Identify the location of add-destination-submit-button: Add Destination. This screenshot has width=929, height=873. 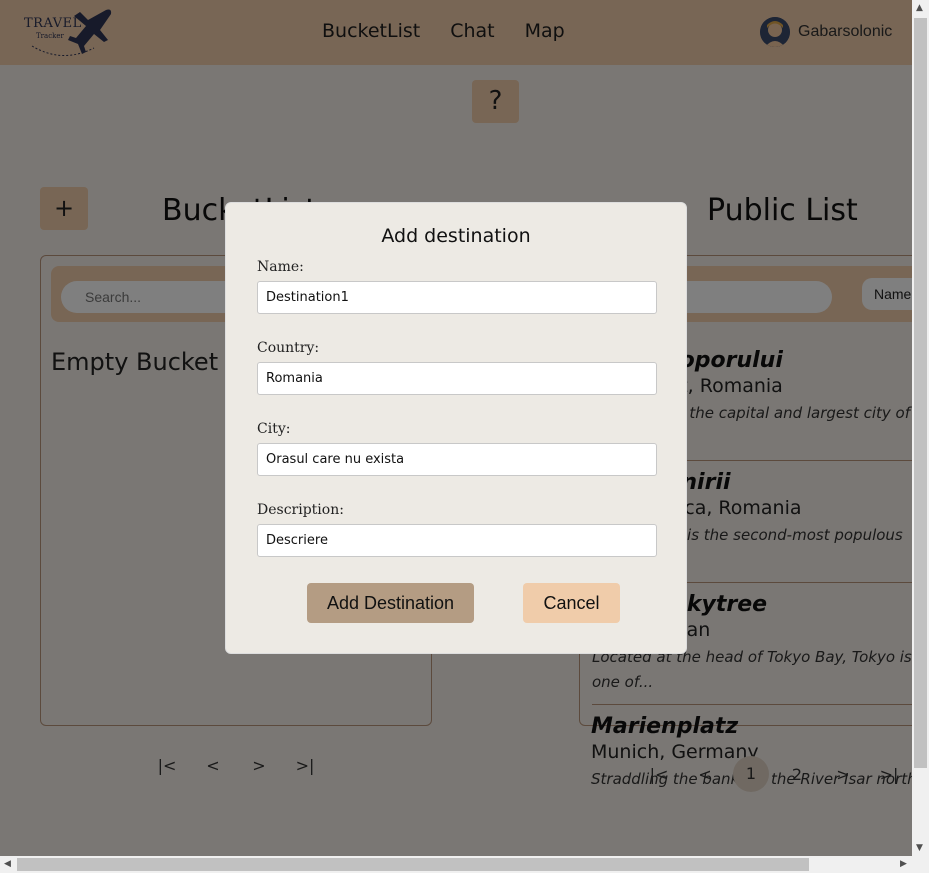
(390, 603).